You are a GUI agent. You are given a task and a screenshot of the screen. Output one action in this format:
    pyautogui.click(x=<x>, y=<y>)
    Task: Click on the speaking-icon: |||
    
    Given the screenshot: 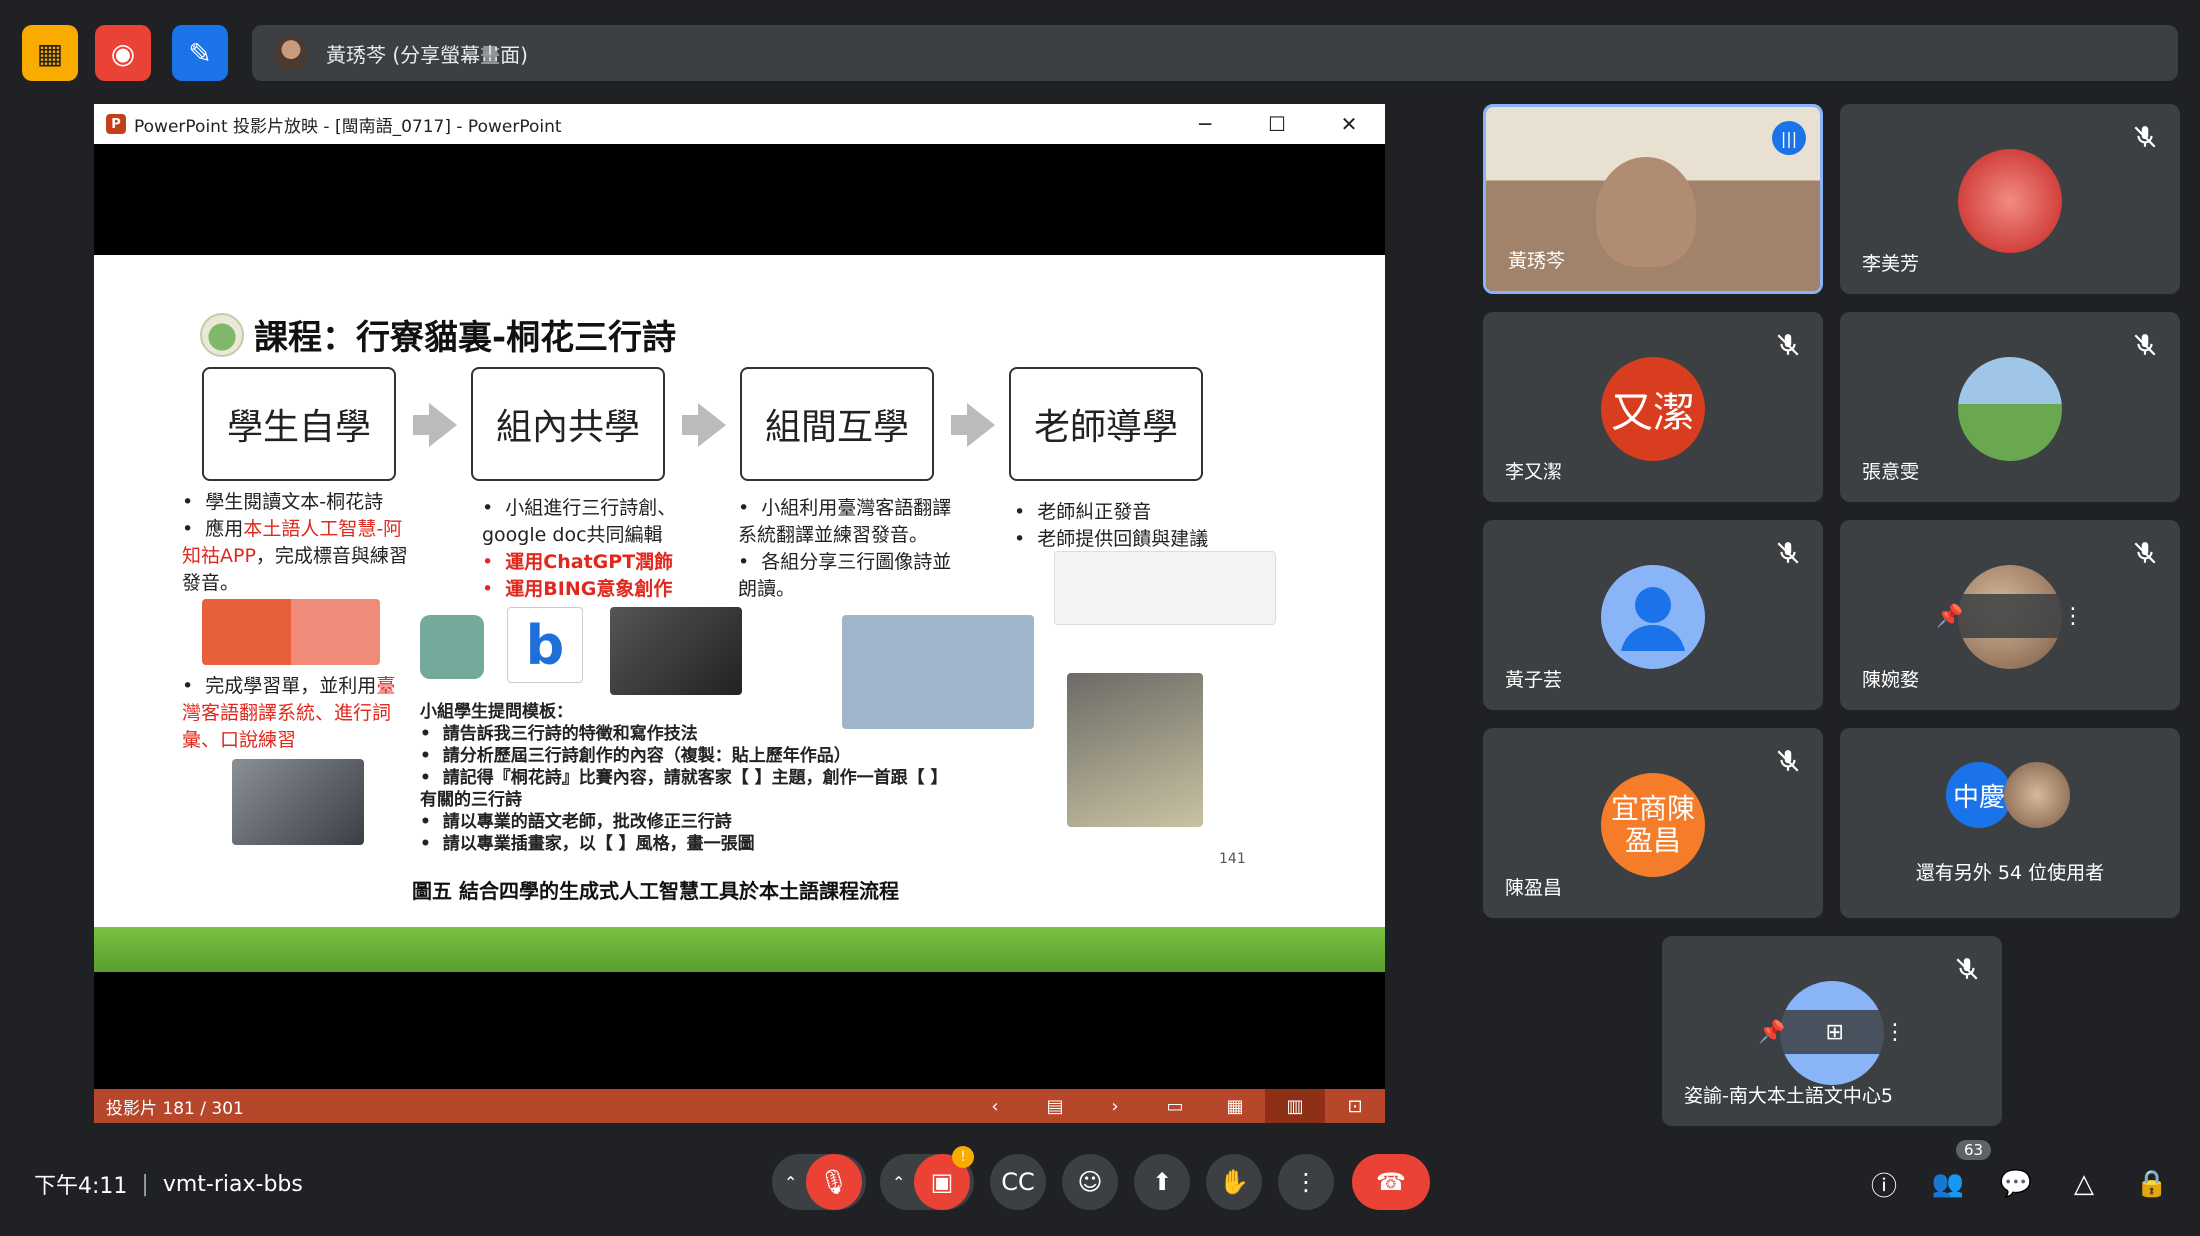 What is the action you would take?
    pyautogui.click(x=1789, y=138)
    